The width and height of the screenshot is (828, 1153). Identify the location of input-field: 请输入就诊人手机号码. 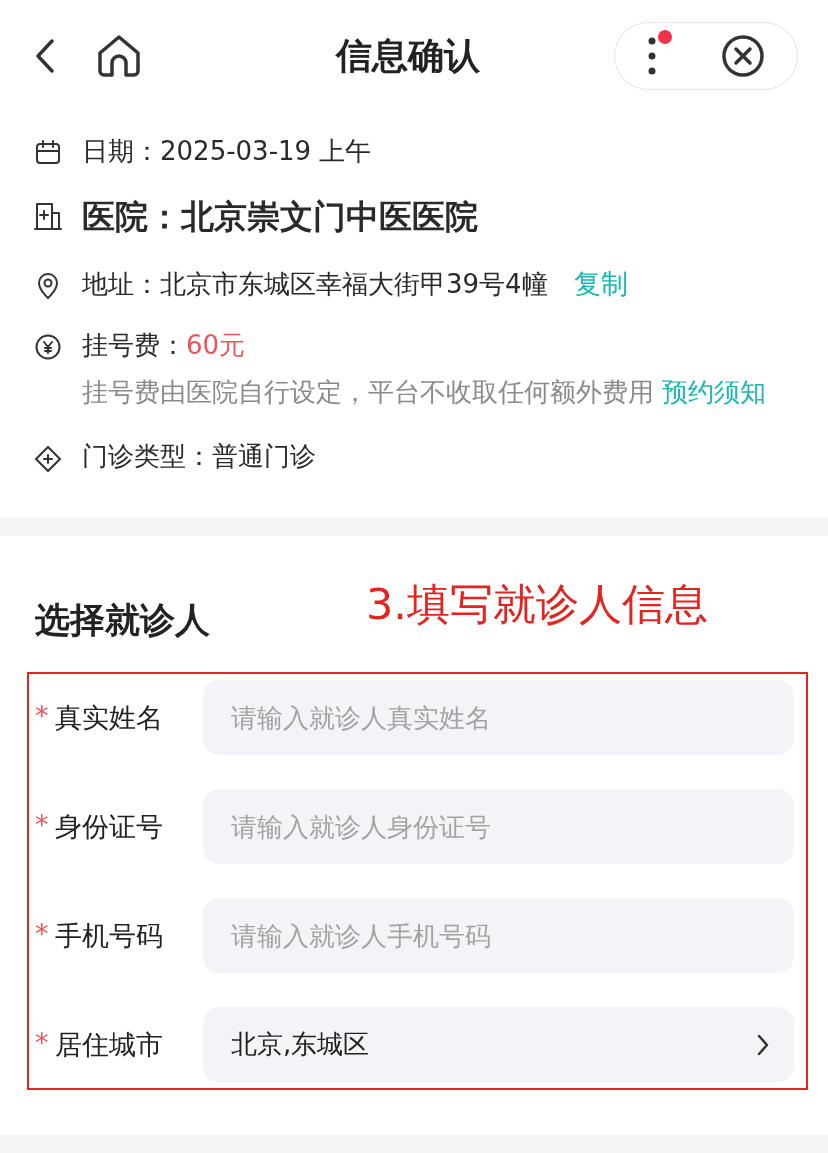
(498, 935).